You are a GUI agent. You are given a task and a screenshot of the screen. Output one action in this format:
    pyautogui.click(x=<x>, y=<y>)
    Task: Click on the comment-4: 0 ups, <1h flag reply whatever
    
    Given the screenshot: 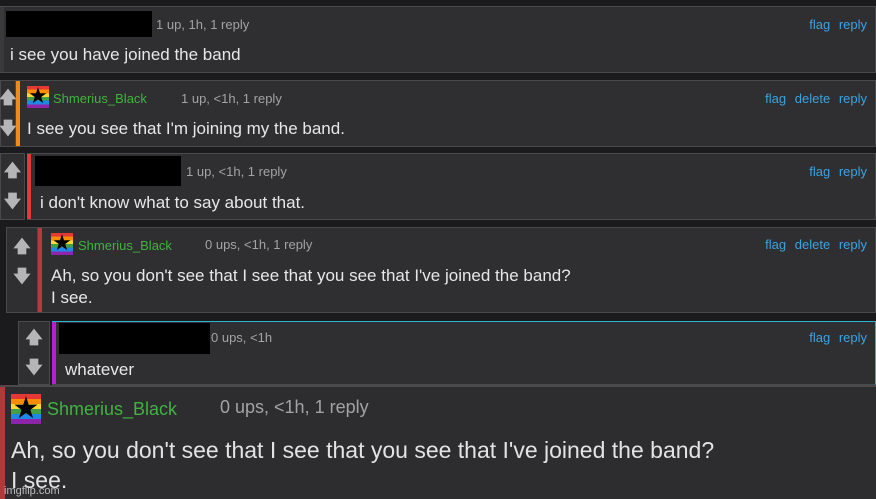 What is the action you would take?
    pyautogui.click(x=464, y=353)
    